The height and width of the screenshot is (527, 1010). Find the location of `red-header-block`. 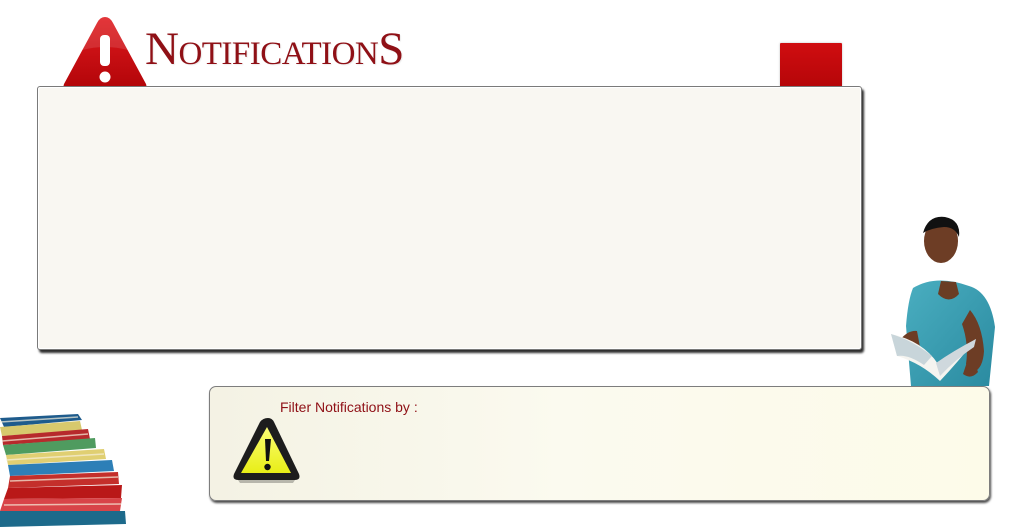

red-header-block is located at coordinates (811, 65).